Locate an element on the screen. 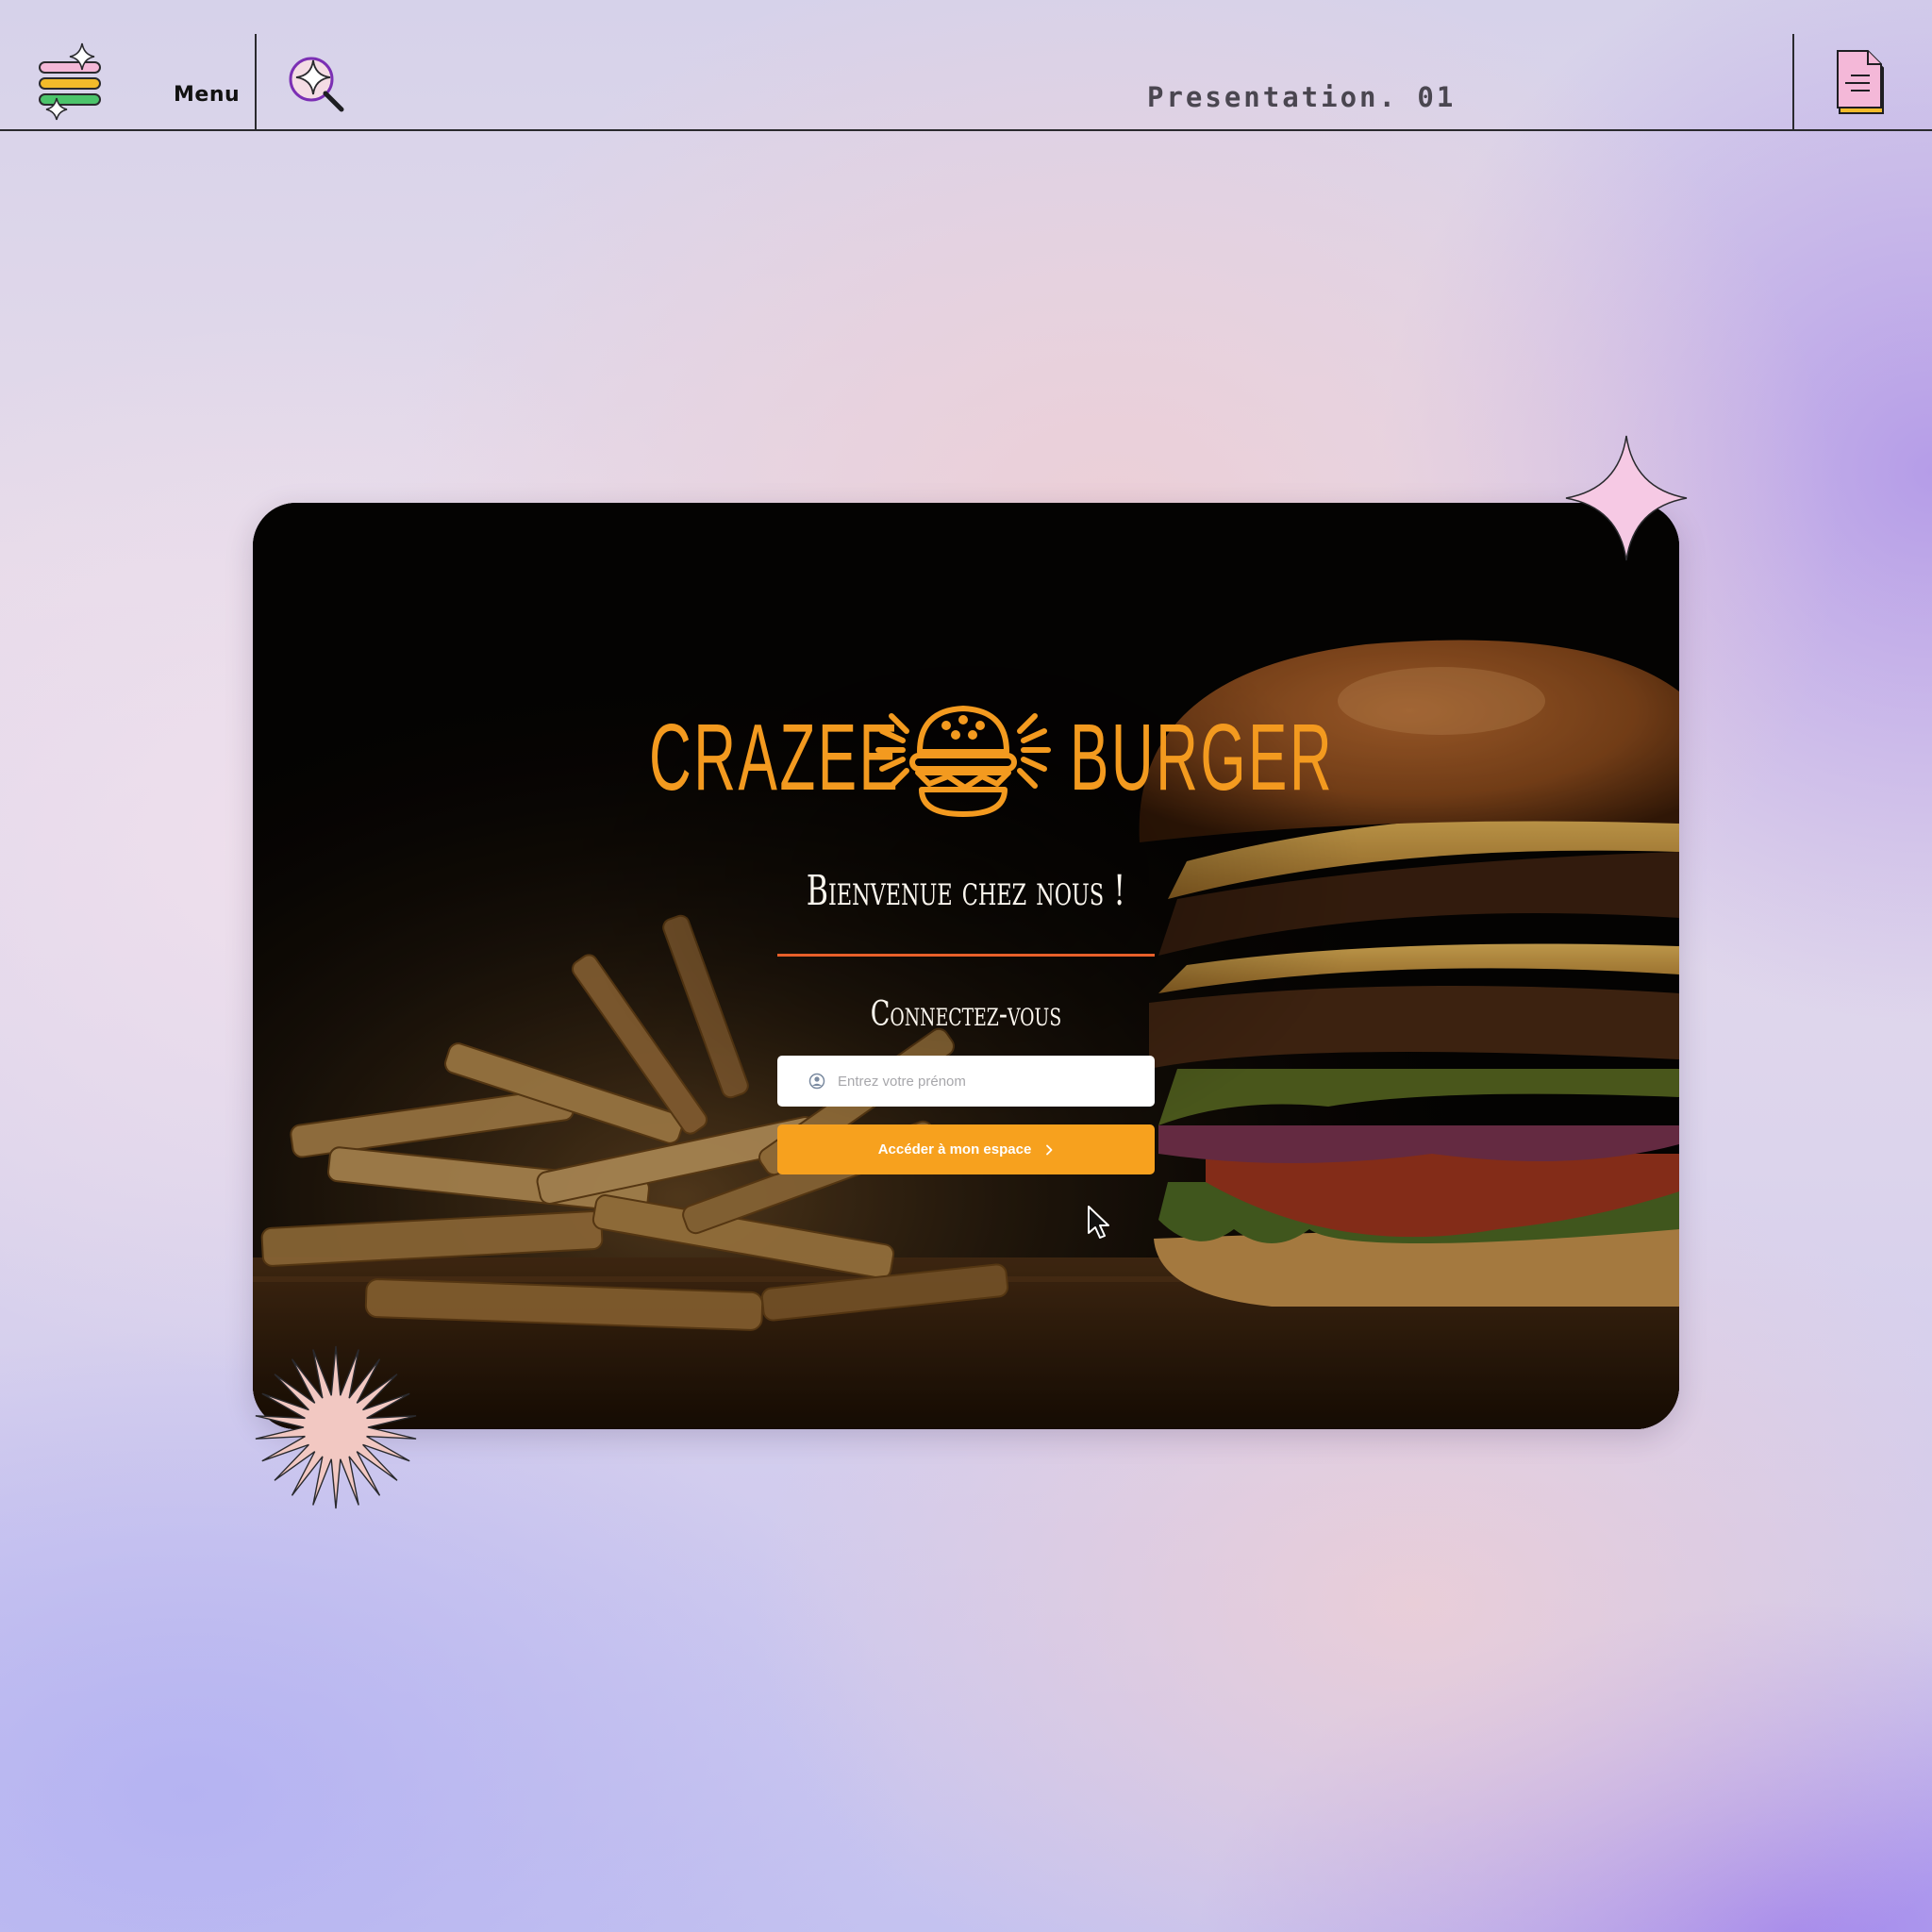 This screenshot has width=1932, height=1932. logo-word-right: BURGER is located at coordinates (1202, 757).